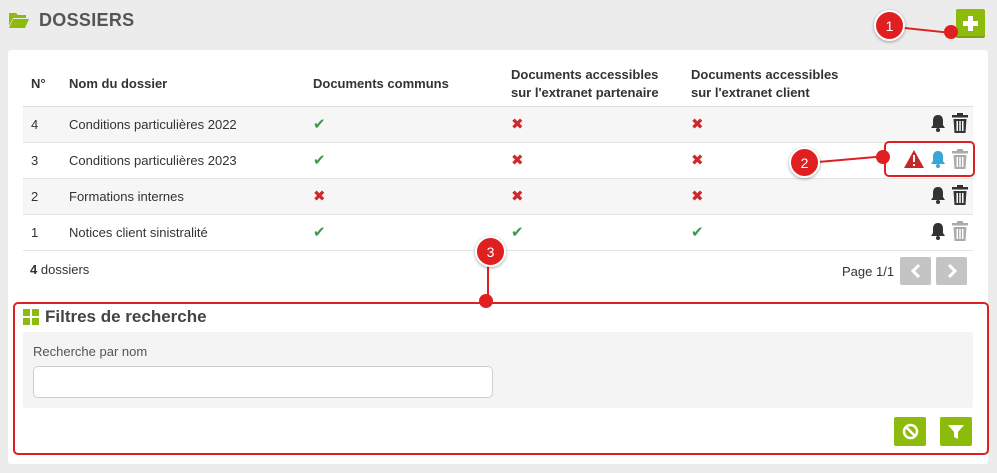  Describe the element at coordinates (804, 162) in the screenshot. I see `callout-2: 2` at that location.